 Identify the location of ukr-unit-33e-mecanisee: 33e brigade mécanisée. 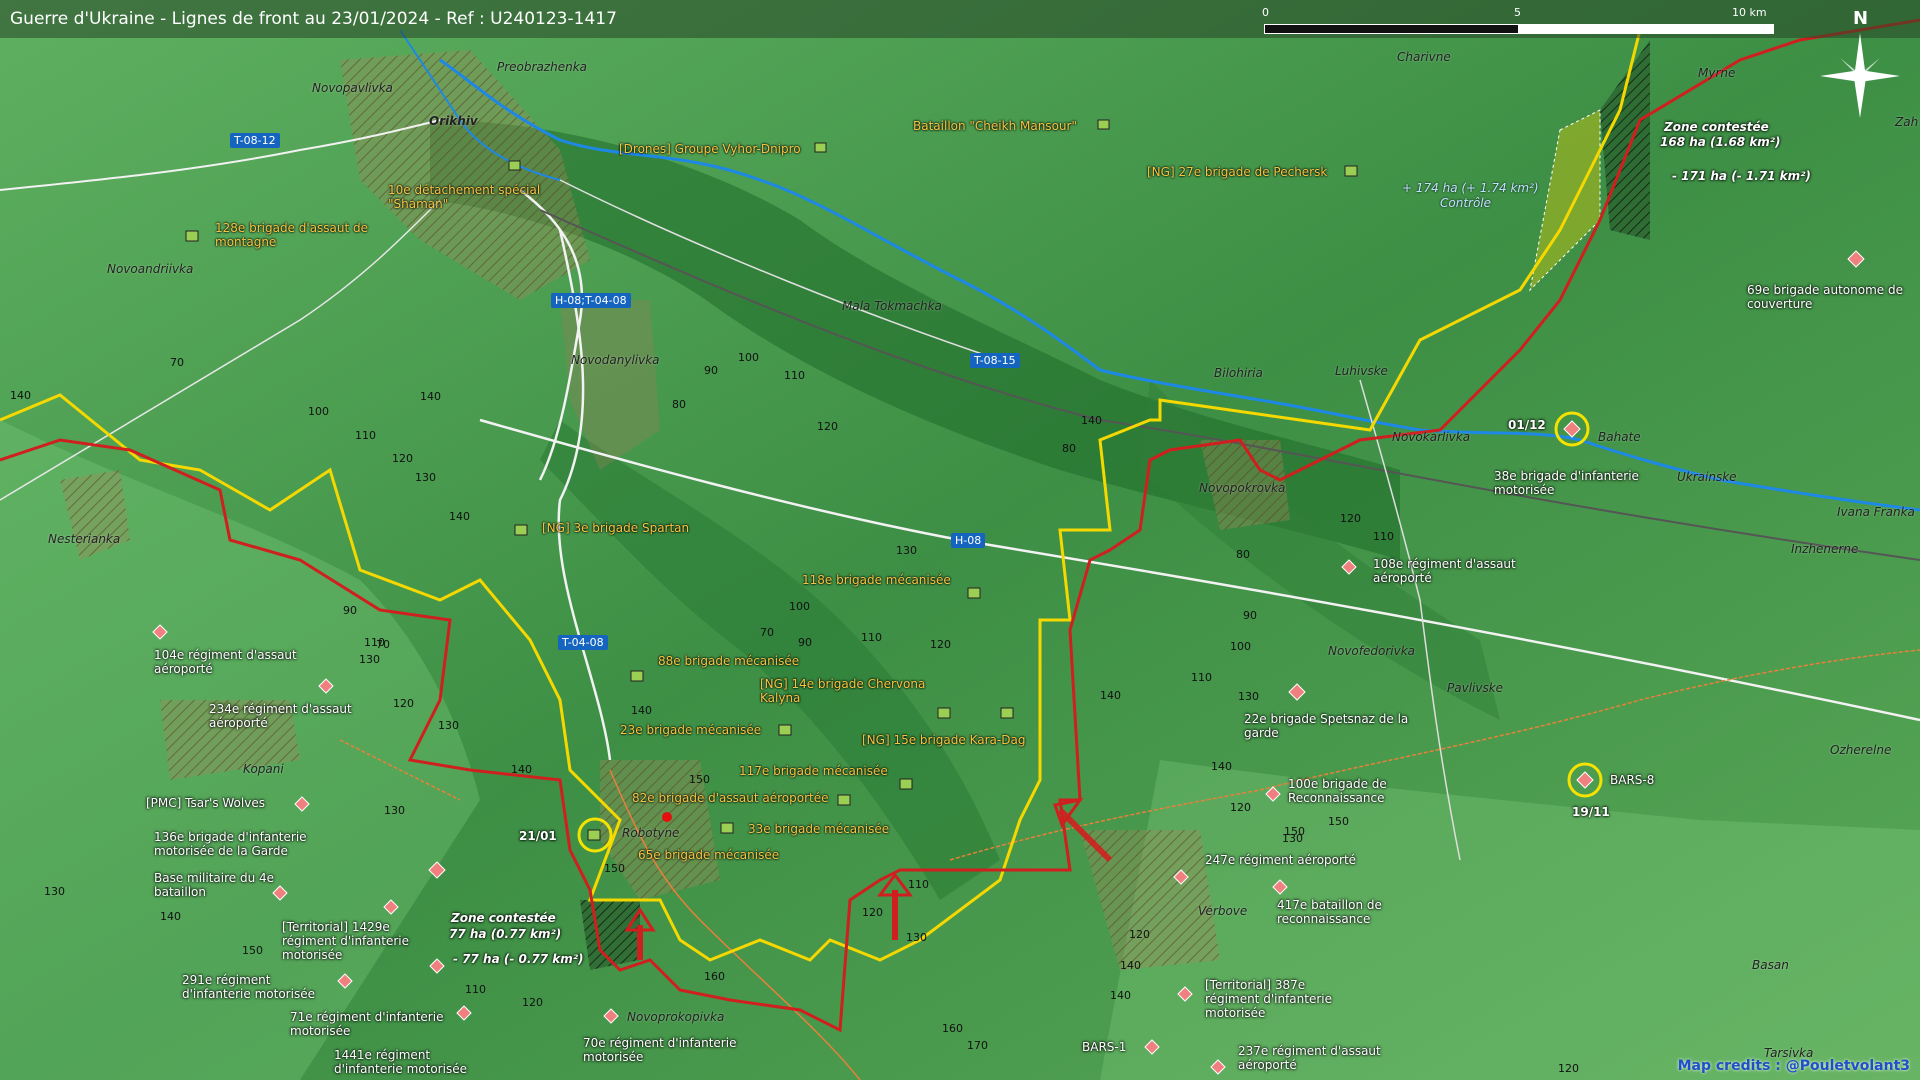
(818, 829).